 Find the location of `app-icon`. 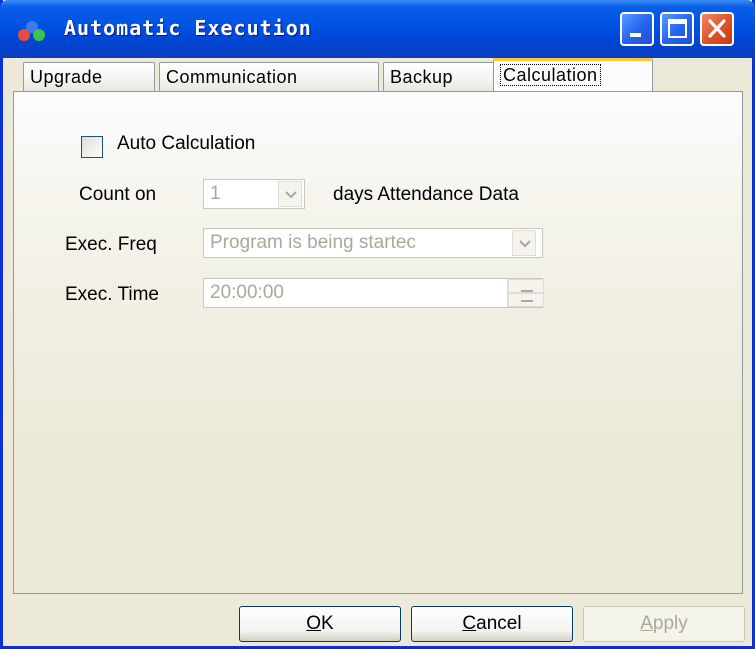

app-icon is located at coordinates (31, 31).